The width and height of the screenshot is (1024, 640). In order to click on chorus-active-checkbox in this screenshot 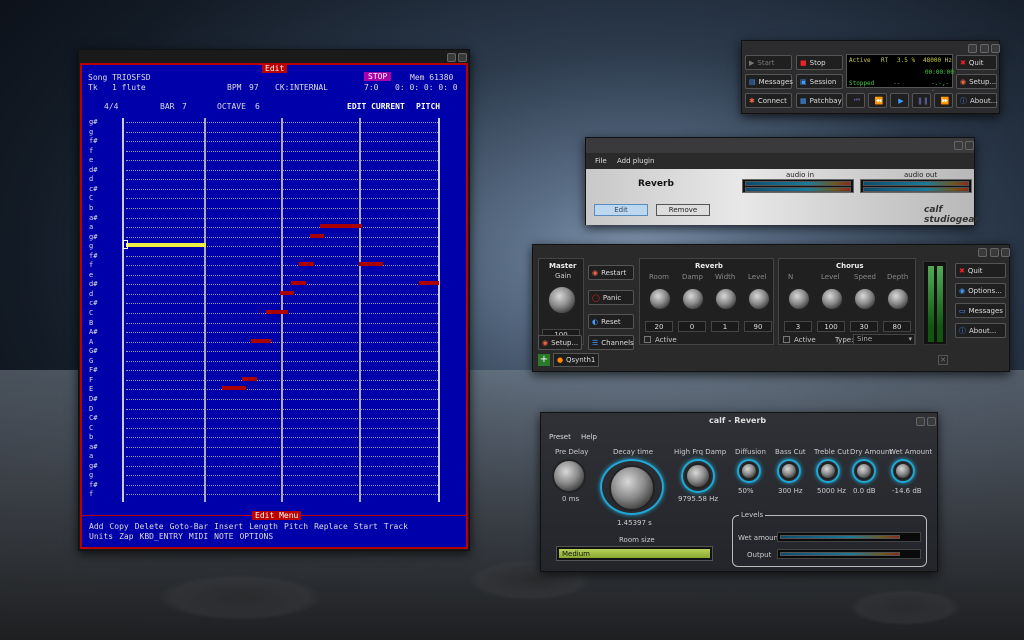, I will do `click(786, 339)`.